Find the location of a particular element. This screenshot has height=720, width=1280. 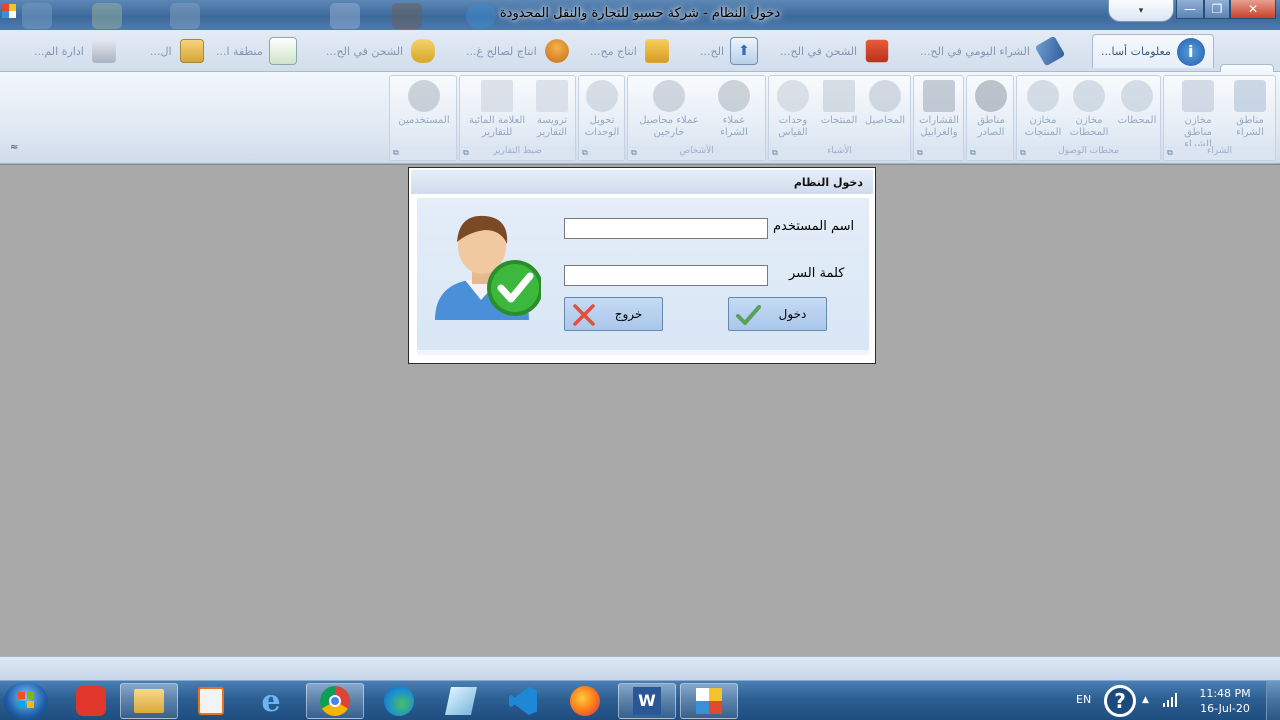

upload-icon: ⬆ is located at coordinates (744, 51).